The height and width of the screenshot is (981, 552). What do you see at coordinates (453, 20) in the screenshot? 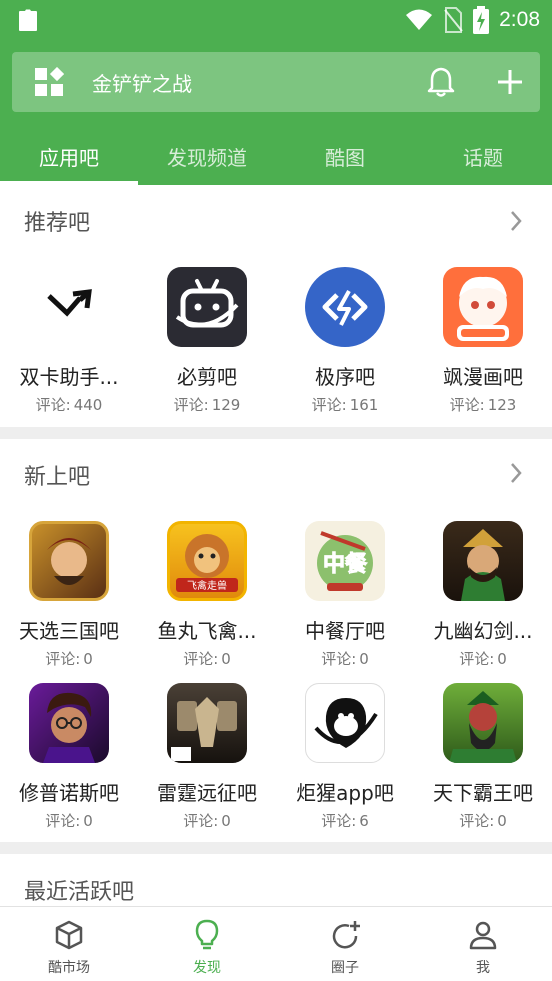
I see `no-sim-icon` at bounding box center [453, 20].